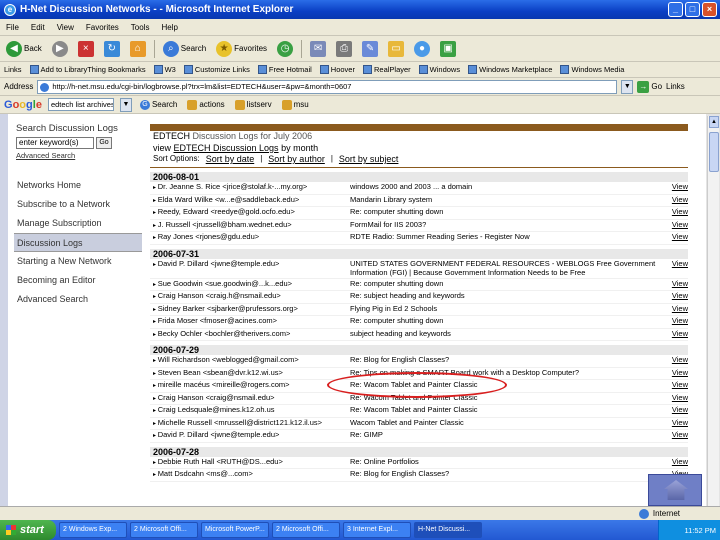  I want to click on google-logo: Google, so click(23, 105).